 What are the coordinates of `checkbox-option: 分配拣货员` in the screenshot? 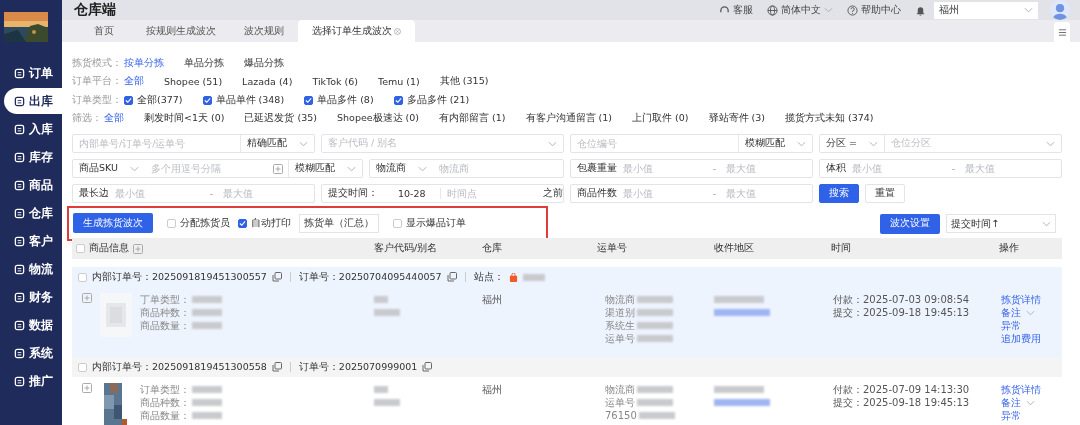 It's located at (198, 223).